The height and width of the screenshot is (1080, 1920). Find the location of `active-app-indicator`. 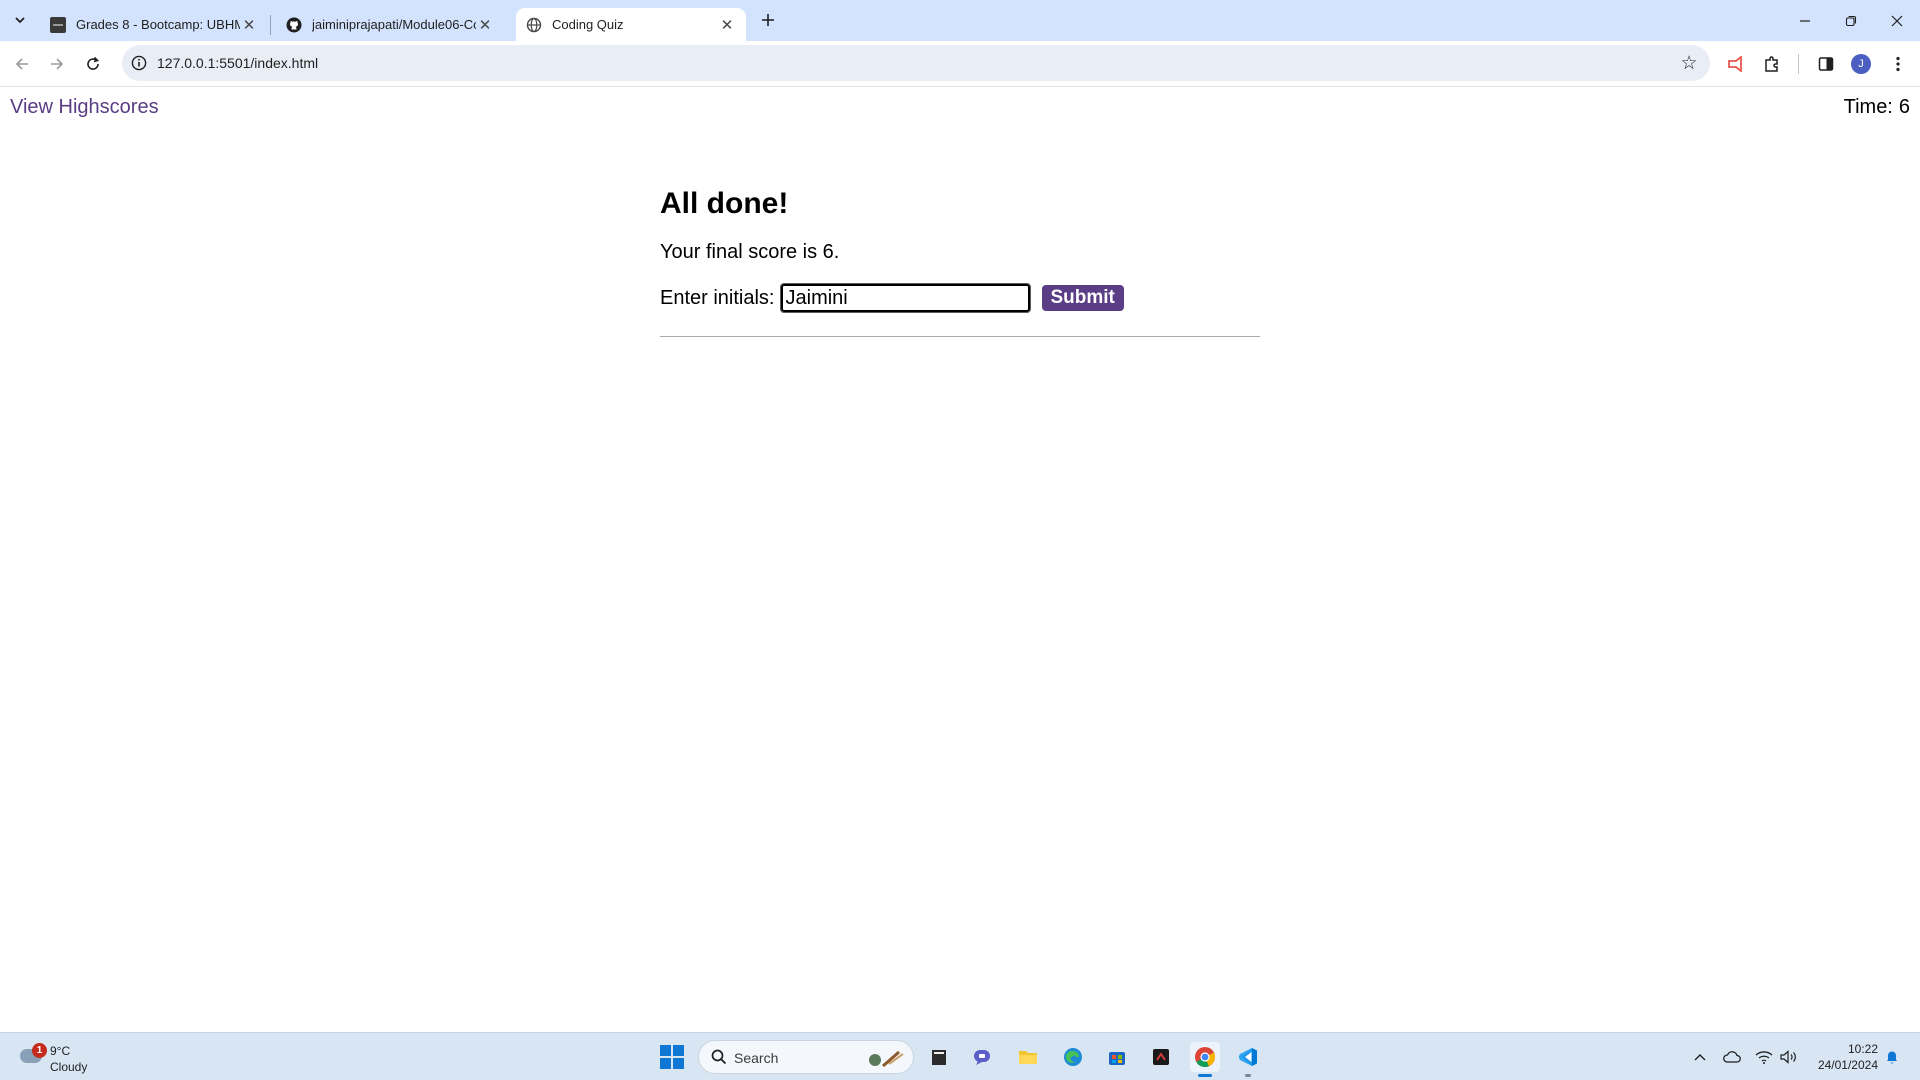

active-app-indicator is located at coordinates (1205, 1075).